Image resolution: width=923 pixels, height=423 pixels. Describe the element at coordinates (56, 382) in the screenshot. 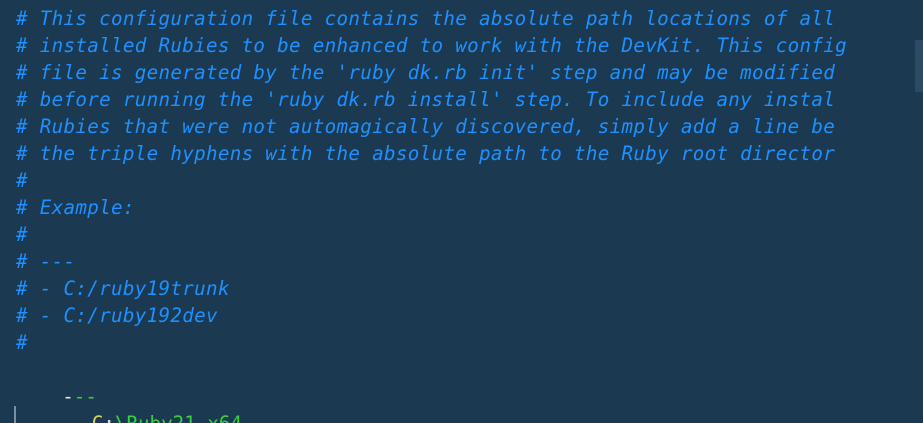

I see `yaml-document-start: ---` at that location.